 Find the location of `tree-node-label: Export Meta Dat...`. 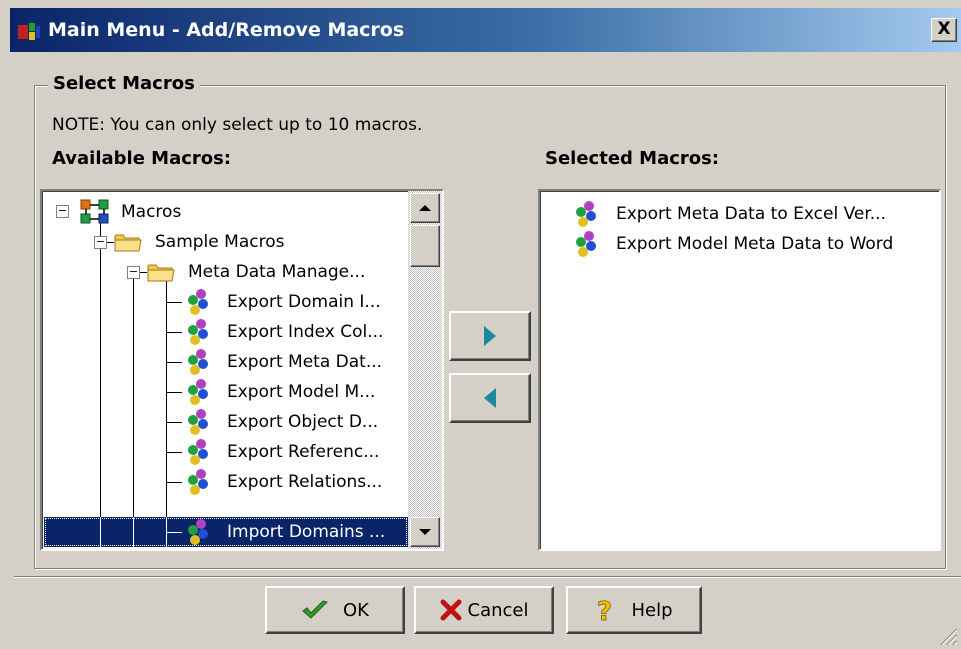

tree-node-label: Export Meta Dat... is located at coordinates (305, 362).